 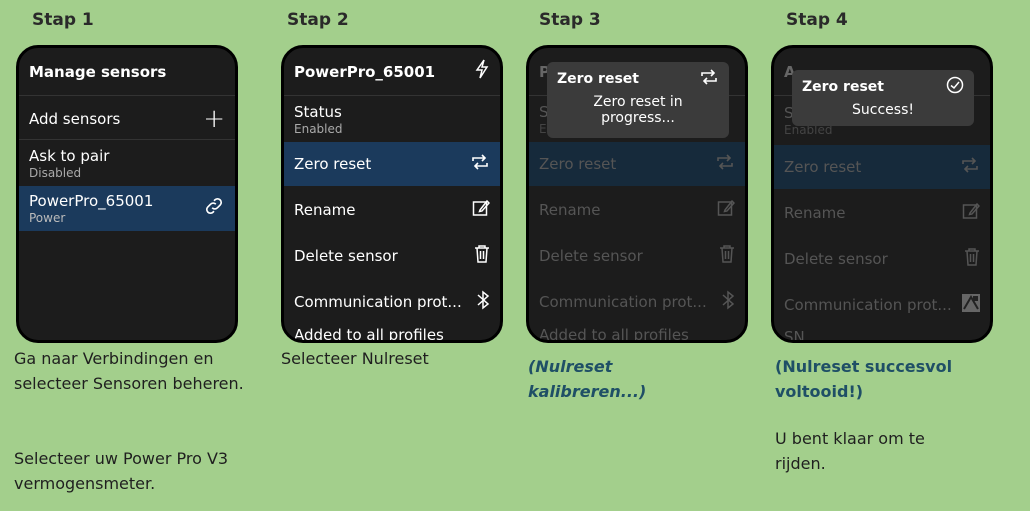 What do you see at coordinates (98, 71) in the screenshot?
I see `screen-title-text: Manage sensors` at bounding box center [98, 71].